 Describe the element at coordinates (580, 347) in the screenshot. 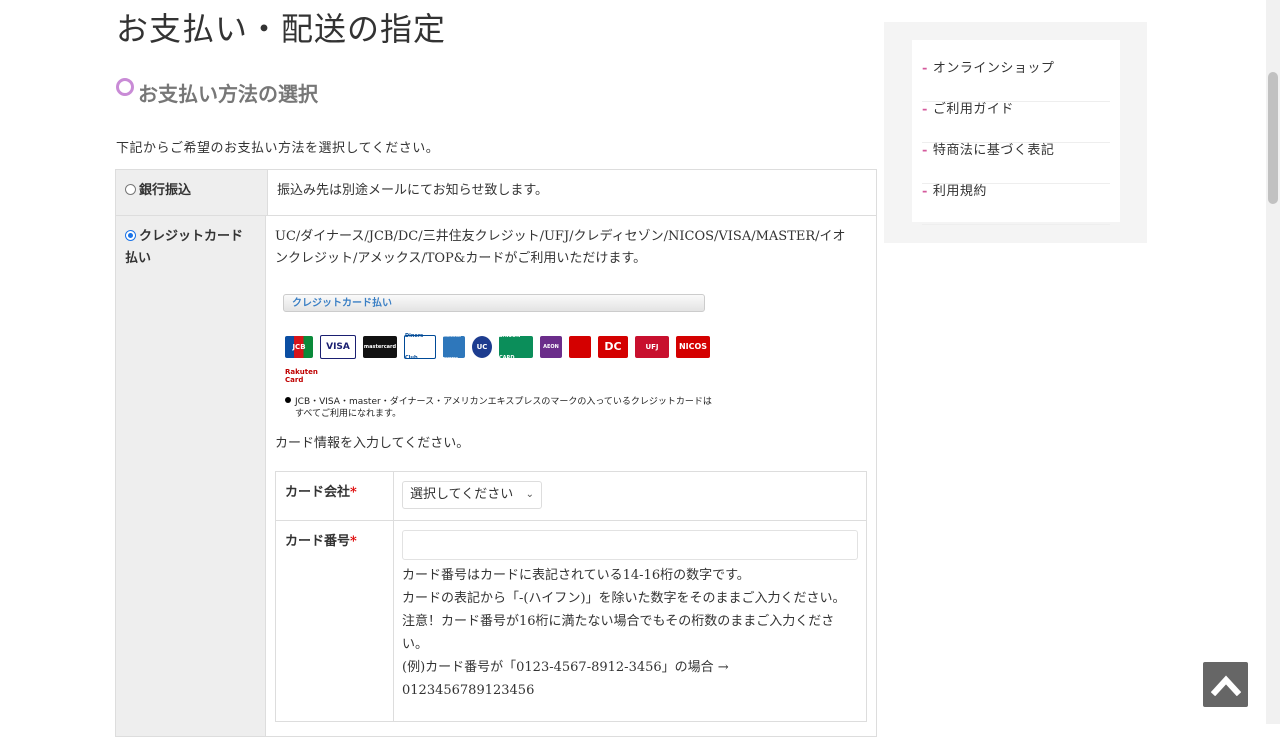

I see `mufg-logo` at that location.